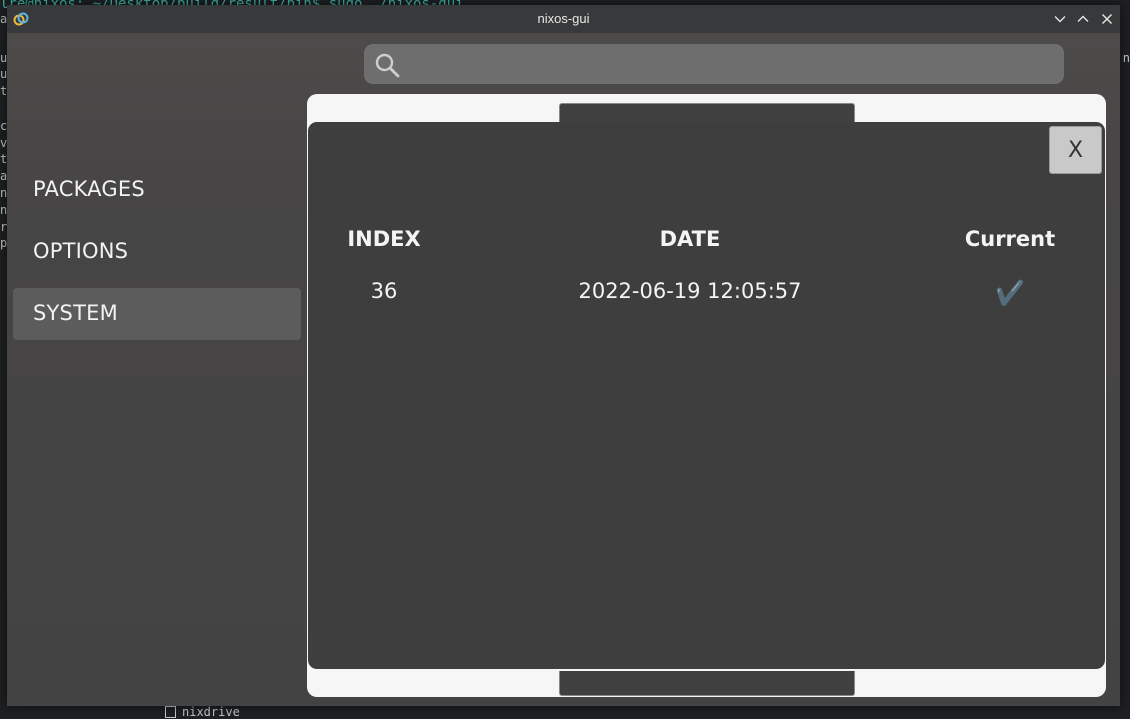 The width and height of the screenshot is (1130, 719). I want to click on sidebar-item-label: OPTIONS, so click(81, 251).